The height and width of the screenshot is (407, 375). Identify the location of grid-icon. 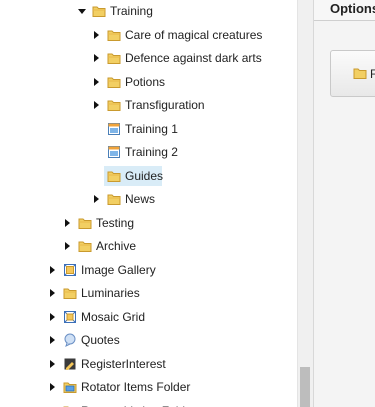
(70, 316).